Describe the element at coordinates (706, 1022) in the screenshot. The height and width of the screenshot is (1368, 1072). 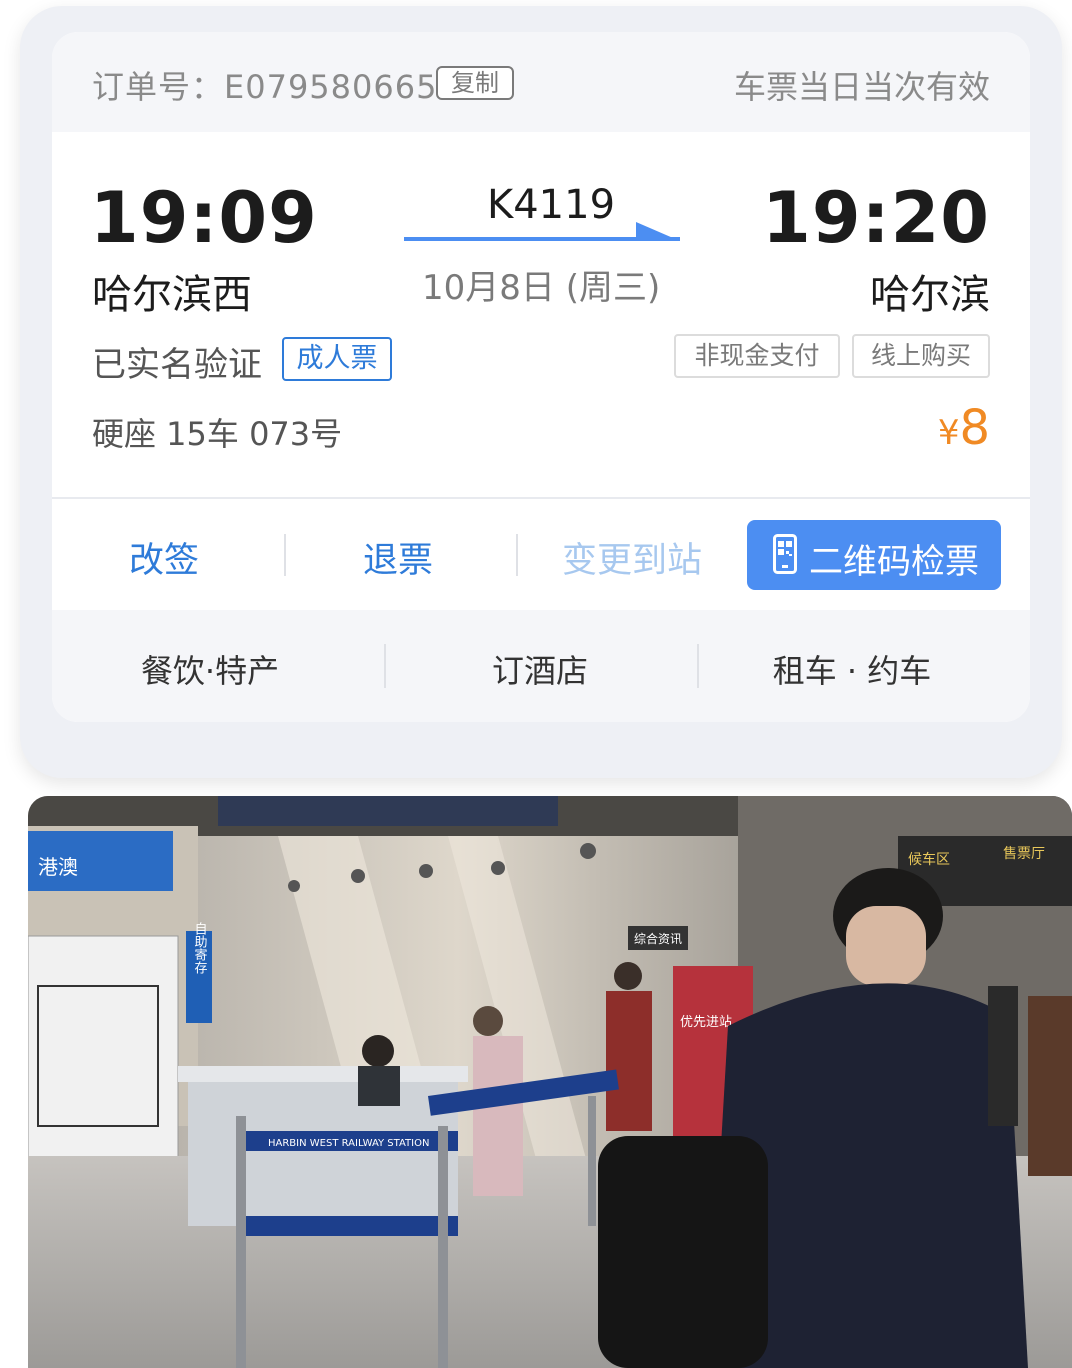
I see `priority-sign: 优先进站` at that location.